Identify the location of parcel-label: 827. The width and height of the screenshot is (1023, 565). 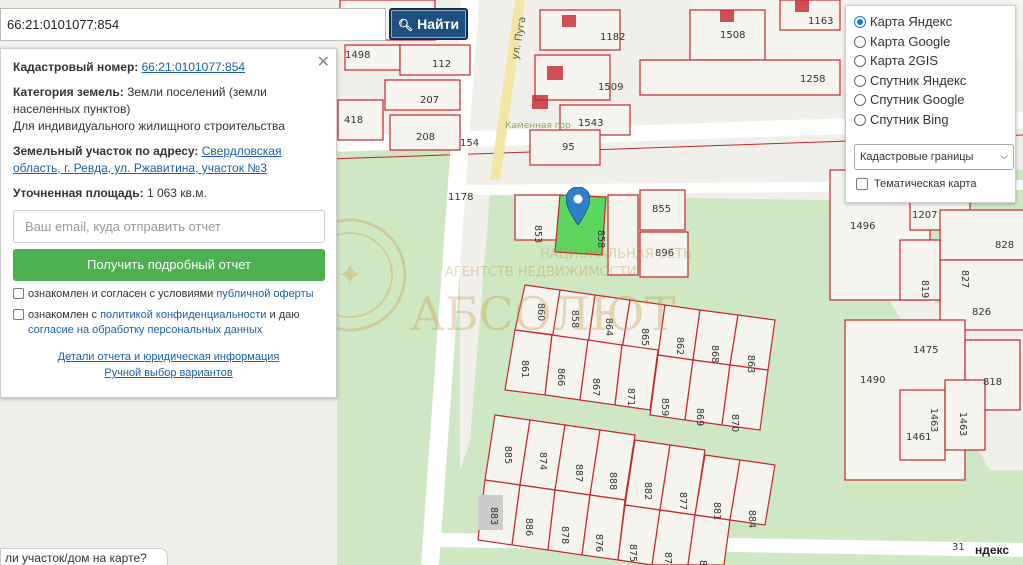
(964, 279).